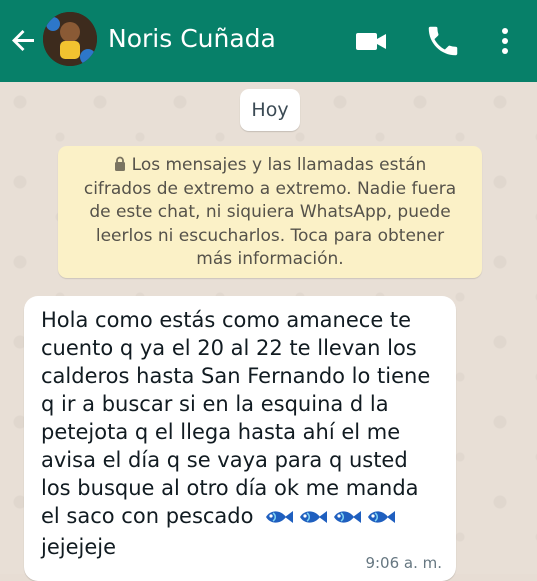 The height and width of the screenshot is (581, 537). I want to click on contact-avatar, so click(70, 39).